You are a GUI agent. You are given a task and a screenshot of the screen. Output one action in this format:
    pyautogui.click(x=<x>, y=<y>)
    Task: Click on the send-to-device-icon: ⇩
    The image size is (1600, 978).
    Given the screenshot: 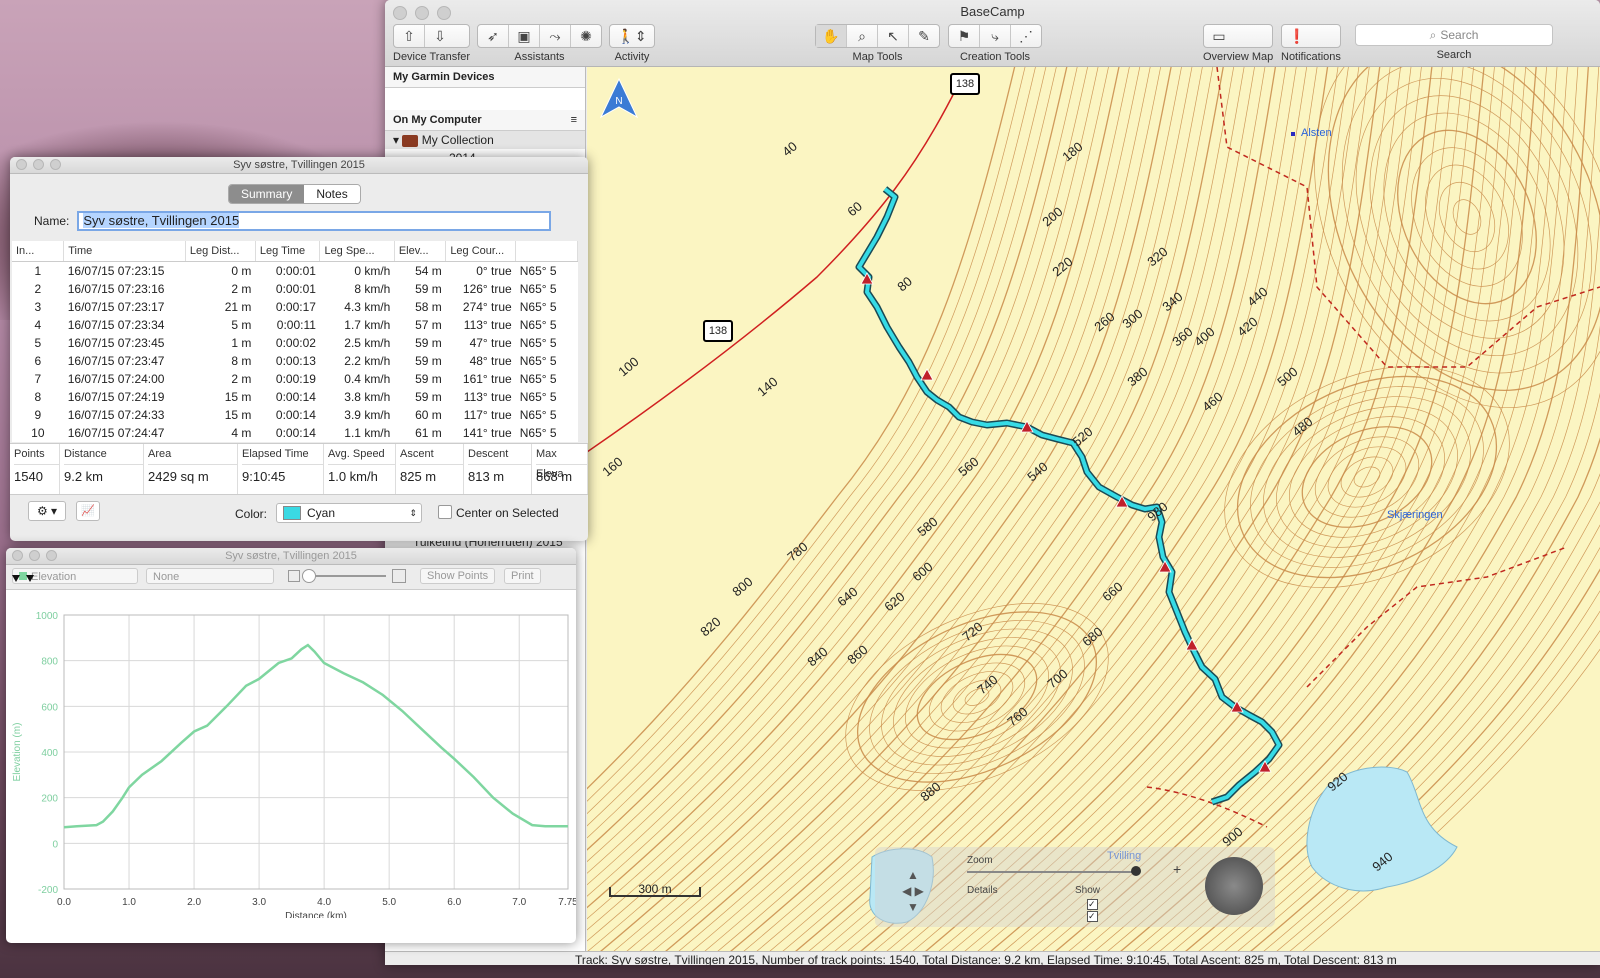 What is the action you would take?
    pyautogui.click(x=440, y=36)
    